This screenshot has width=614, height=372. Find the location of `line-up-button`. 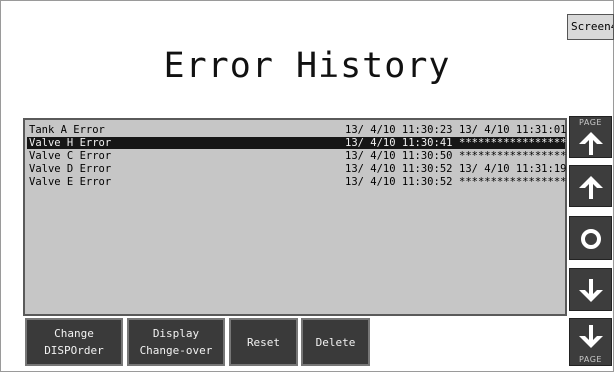

line-up-button is located at coordinates (590, 186).